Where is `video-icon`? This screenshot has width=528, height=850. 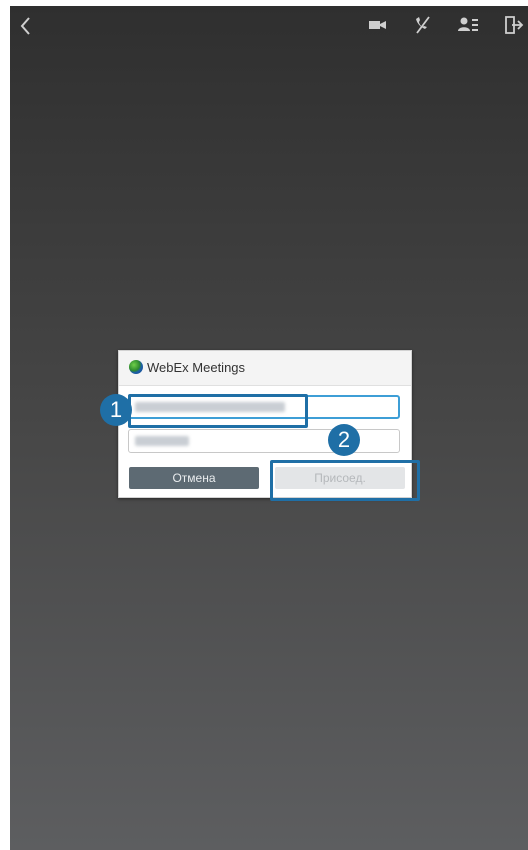
video-icon is located at coordinates (378, 25).